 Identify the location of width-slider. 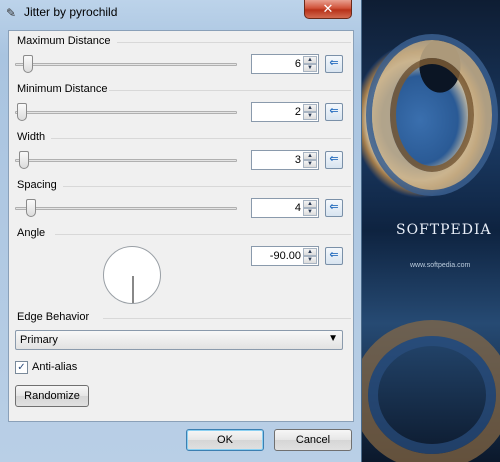
(126, 160).